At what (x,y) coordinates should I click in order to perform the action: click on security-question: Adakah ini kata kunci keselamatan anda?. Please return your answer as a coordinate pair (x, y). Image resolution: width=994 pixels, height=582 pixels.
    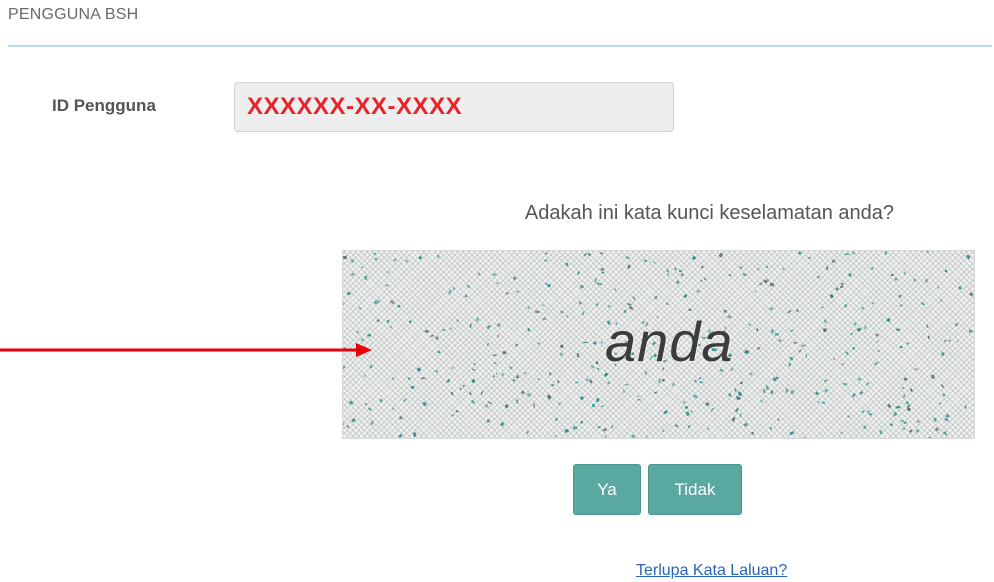
    Looking at the image, I should click on (709, 213).